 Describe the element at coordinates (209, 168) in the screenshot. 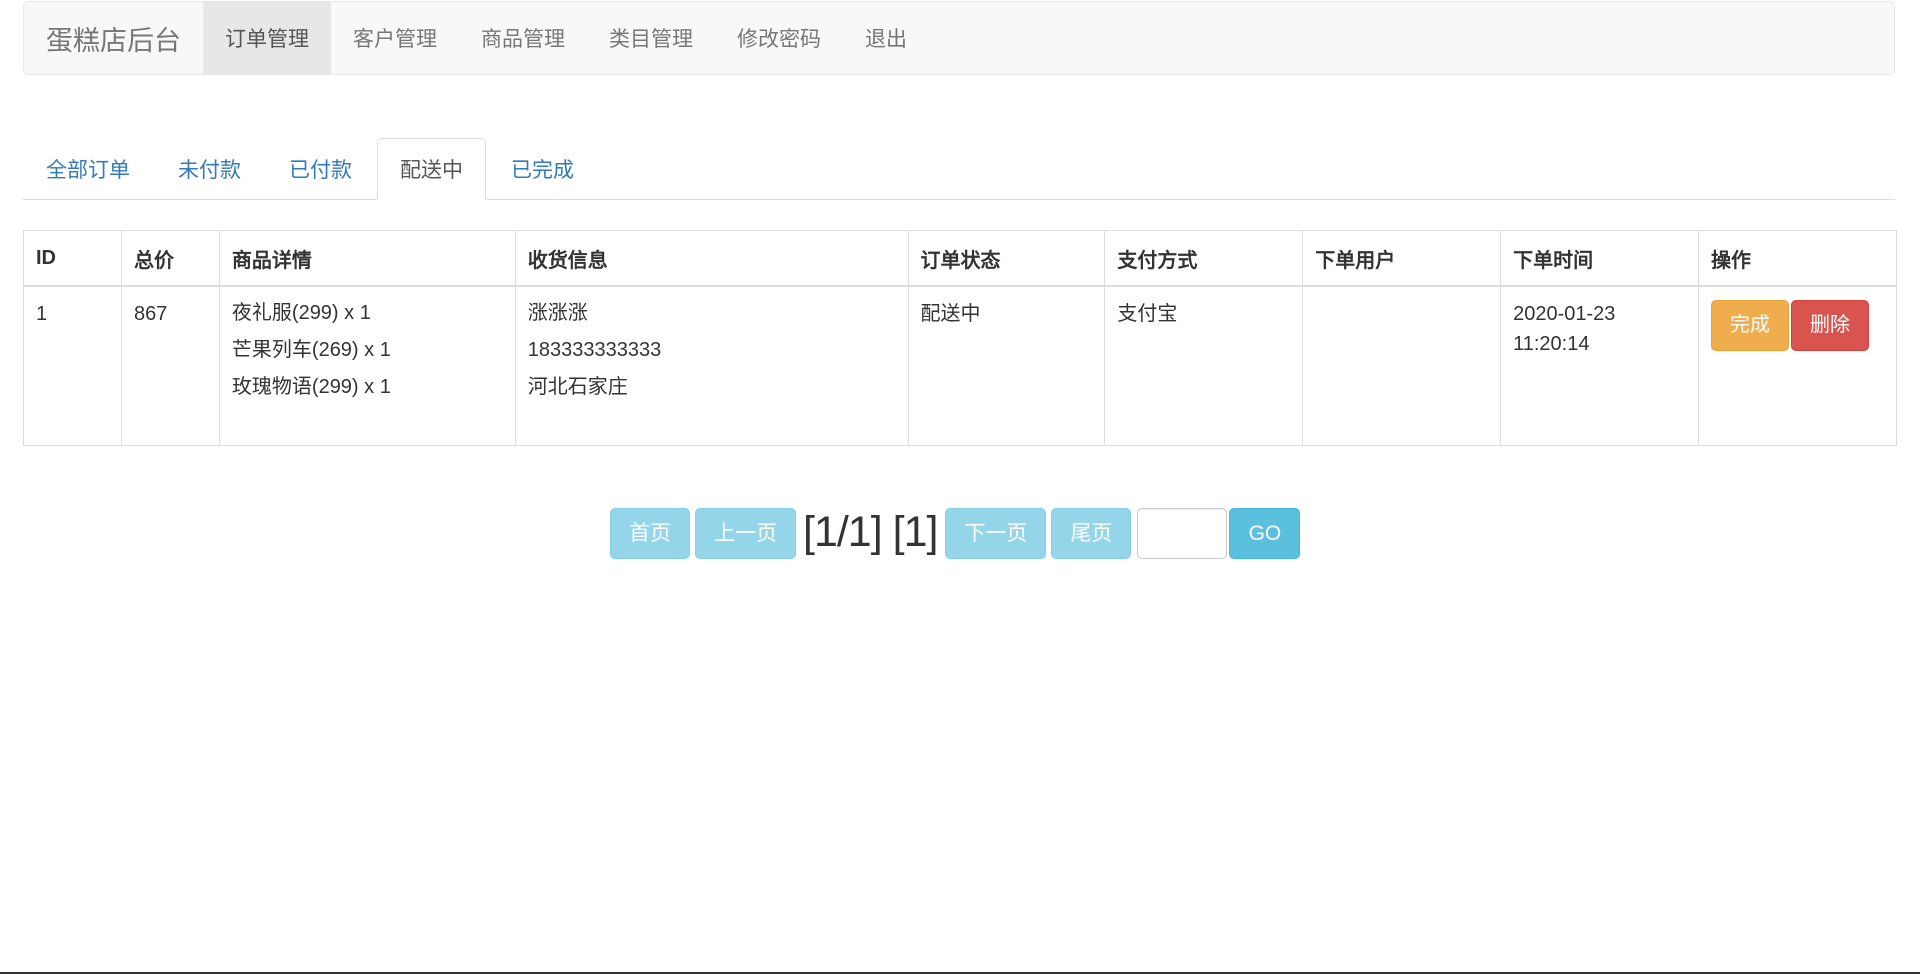

I see `tab-unpaid: 未付款` at that location.